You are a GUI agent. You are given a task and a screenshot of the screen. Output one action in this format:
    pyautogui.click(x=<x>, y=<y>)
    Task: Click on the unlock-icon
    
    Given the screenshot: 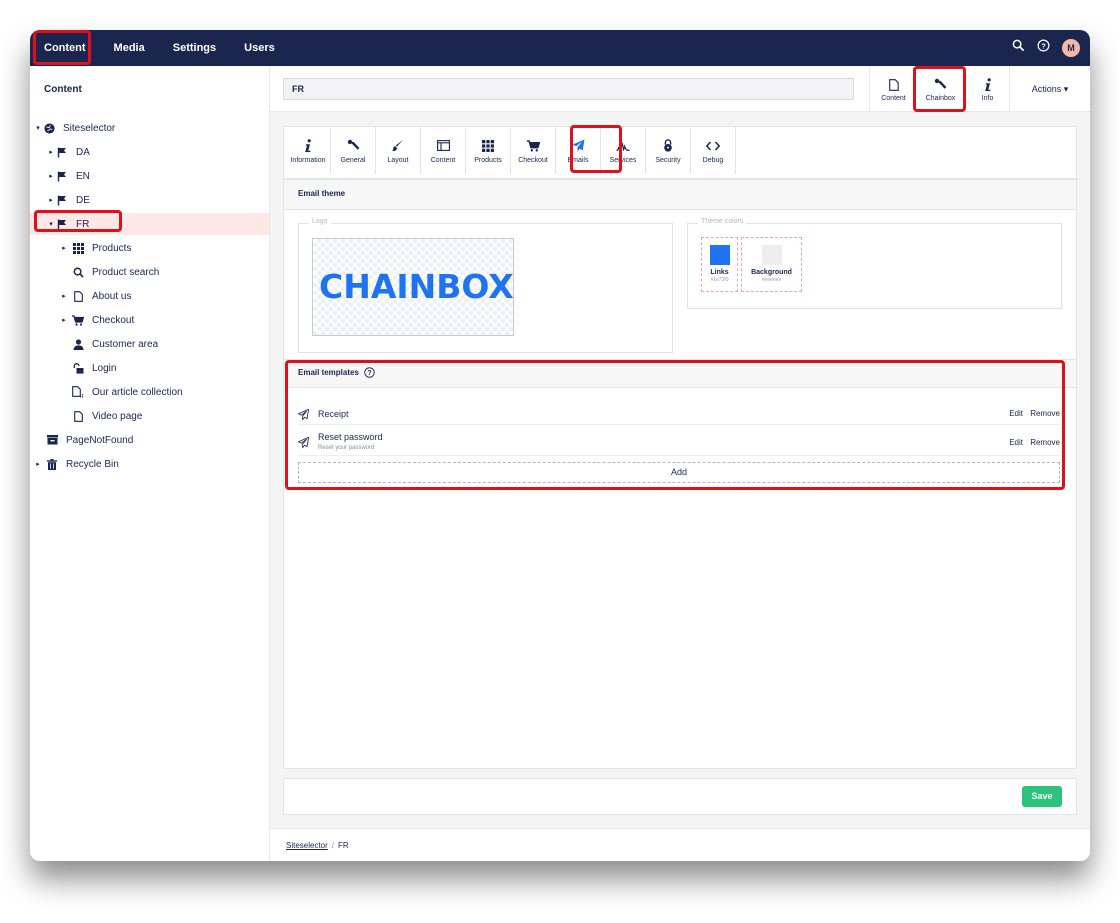 What is the action you would take?
    pyautogui.click(x=78, y=368)
    